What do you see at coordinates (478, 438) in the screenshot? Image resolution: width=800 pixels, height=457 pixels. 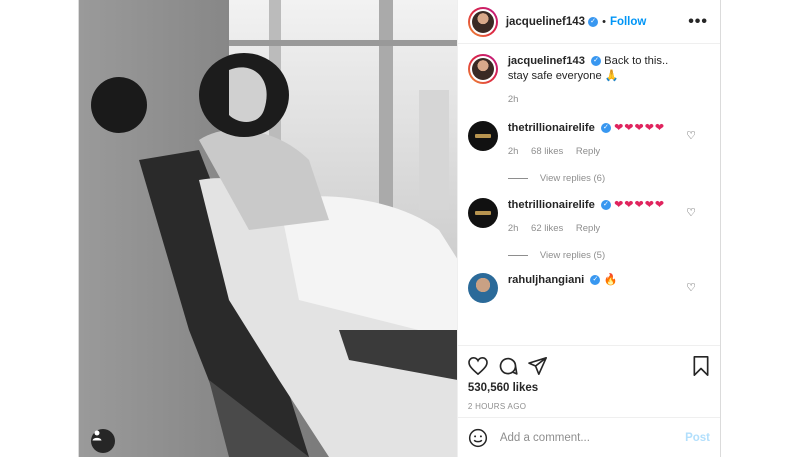 I see `emoji-icon` at bounding box center [478, 438].